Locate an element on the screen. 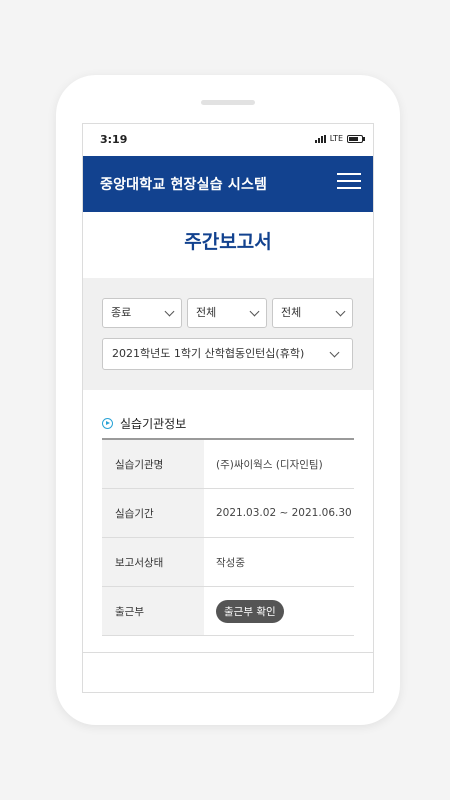 The image size is (450, 800). section-header: 실습기관정보 is located at coordinates (228, 425).